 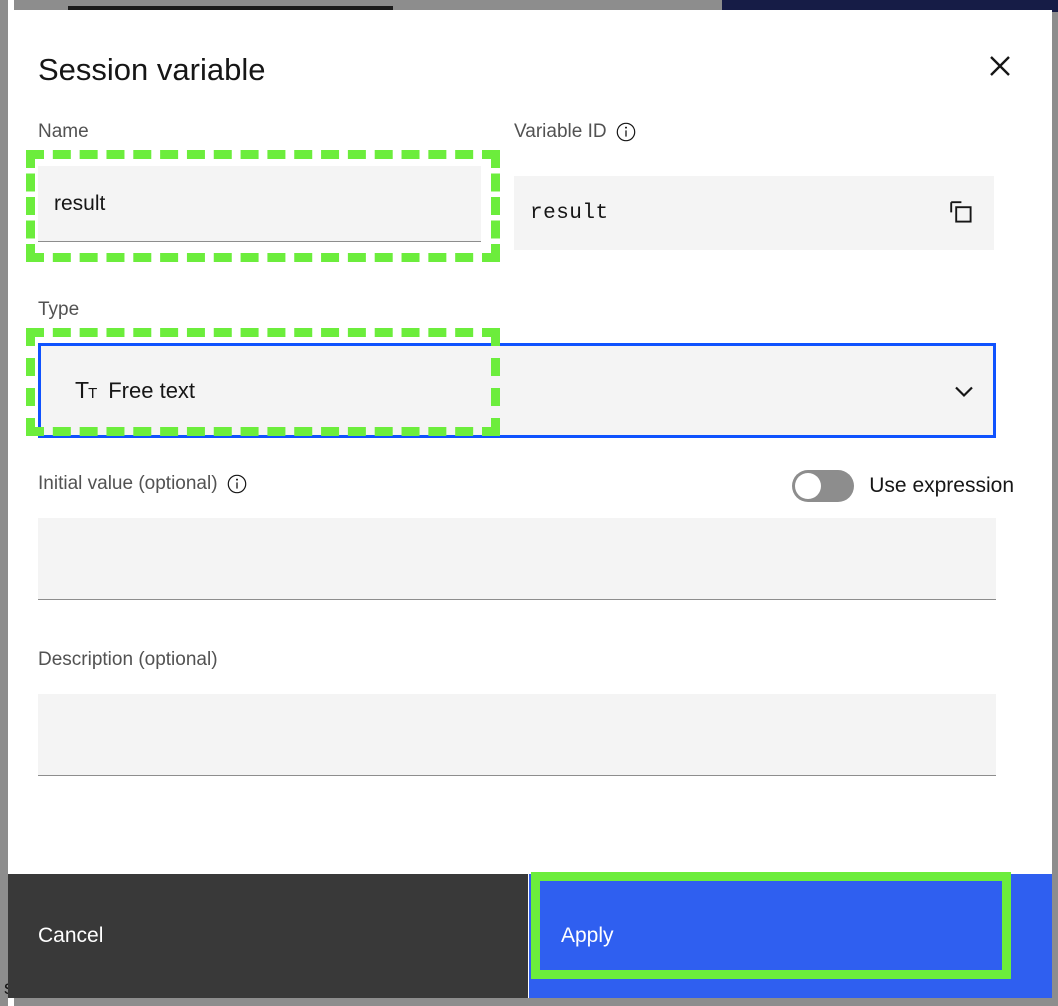 I want to click on text-type-icon: TT, so click(x=86, y=390).